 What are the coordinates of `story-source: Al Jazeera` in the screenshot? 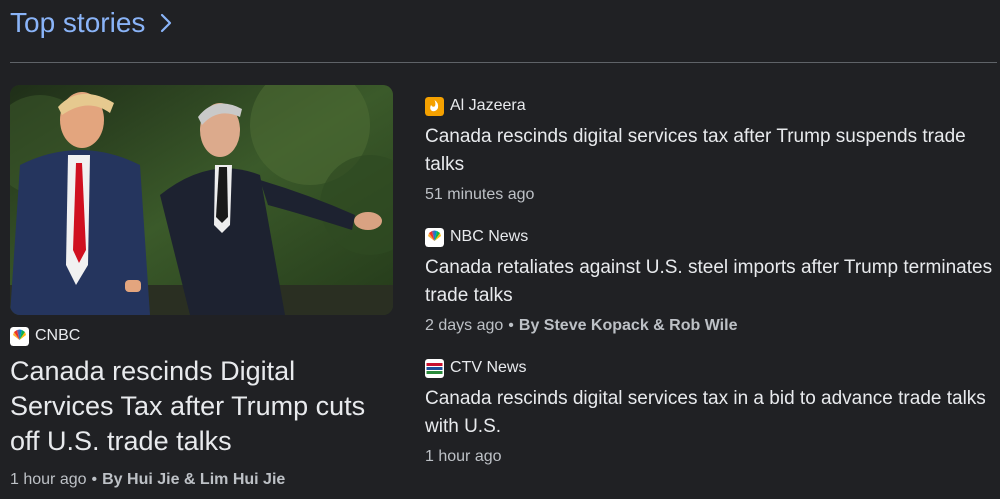 It's located at (711, 106).